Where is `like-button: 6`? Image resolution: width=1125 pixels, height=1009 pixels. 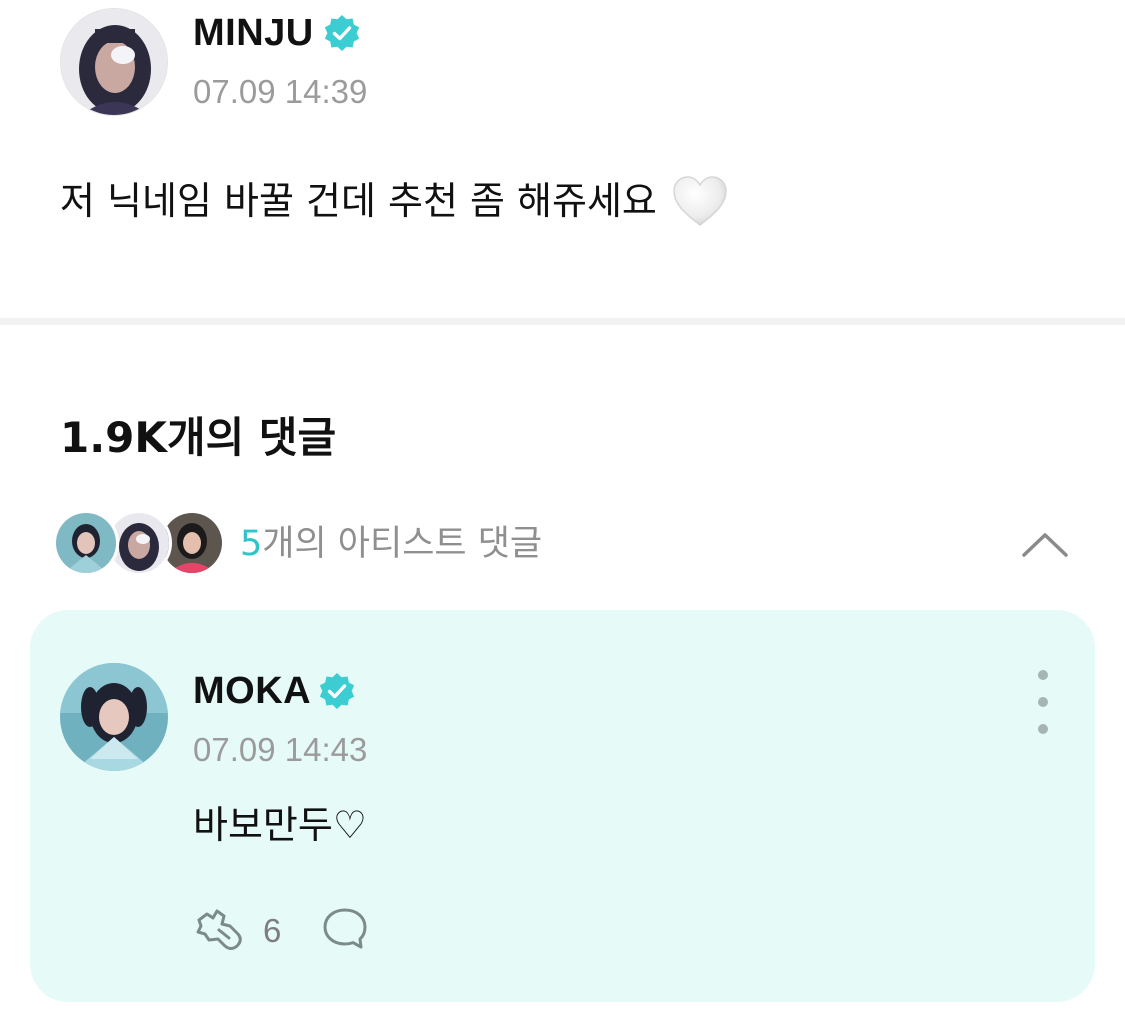
like-button: 6 is located at coordinates (237, 931).